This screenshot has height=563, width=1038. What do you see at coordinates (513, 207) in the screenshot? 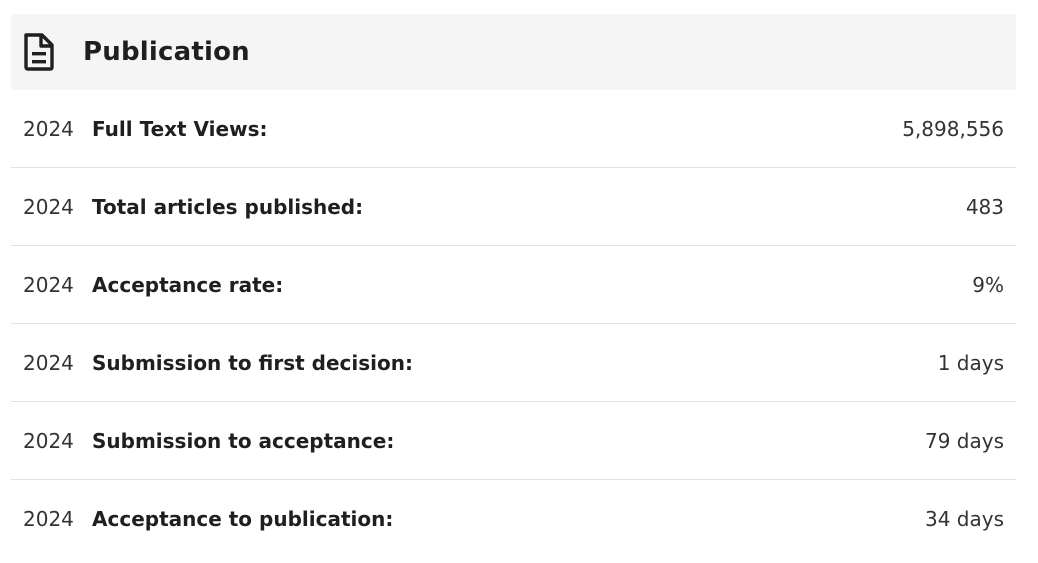
I see `stat-row-total-articles: 2024 Total articles published: 483` at bounding box center [513, 207].